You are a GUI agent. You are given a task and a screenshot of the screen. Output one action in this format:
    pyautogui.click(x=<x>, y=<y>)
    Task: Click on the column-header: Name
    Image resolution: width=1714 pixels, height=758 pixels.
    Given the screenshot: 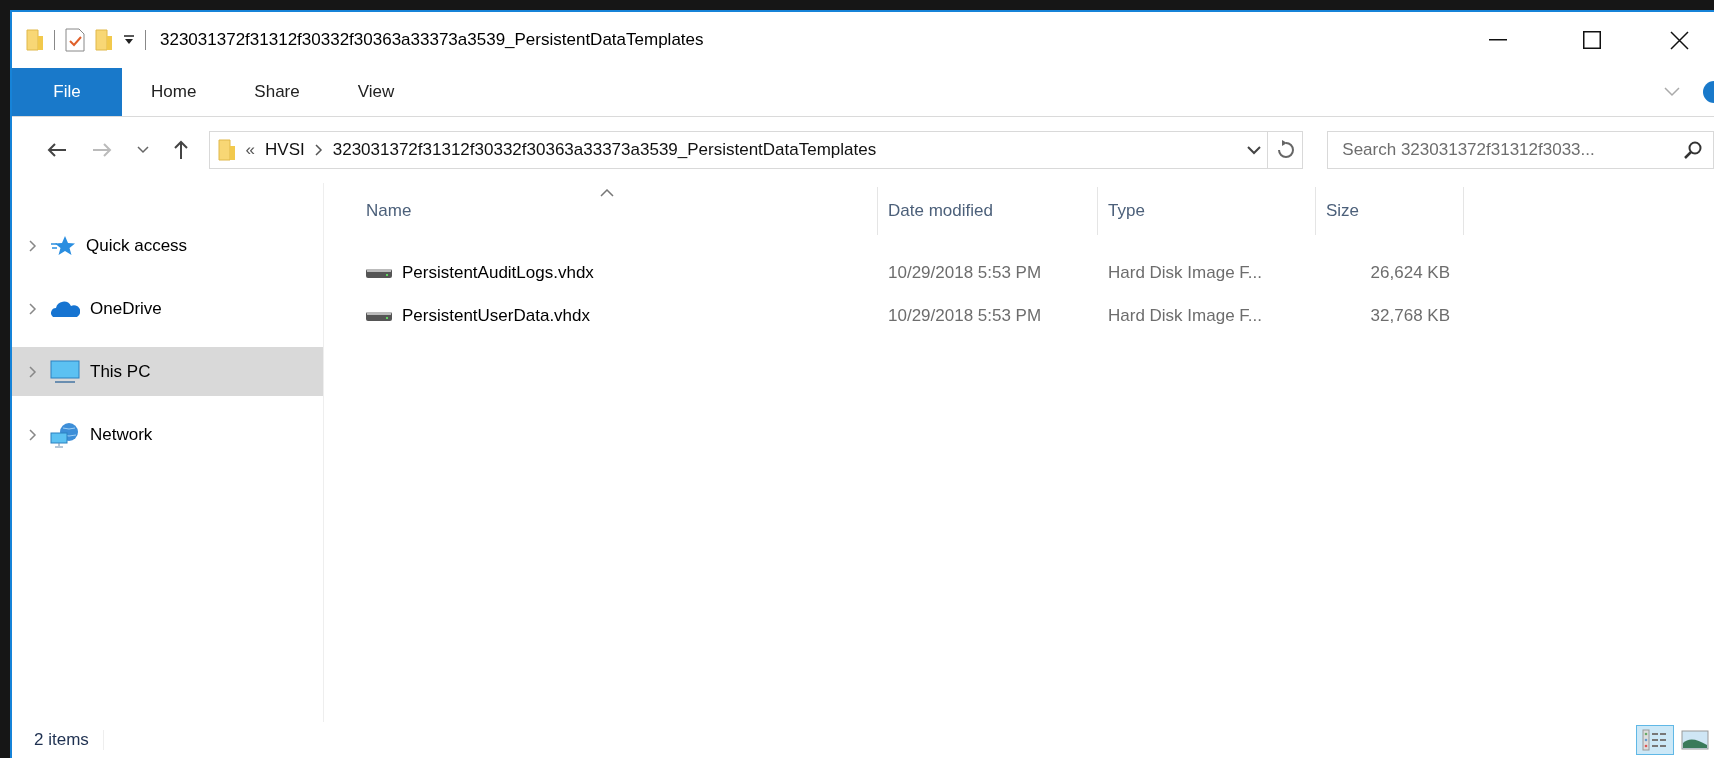 What is the action you would take?
    pyautogui.click(x=617, y=211)
    